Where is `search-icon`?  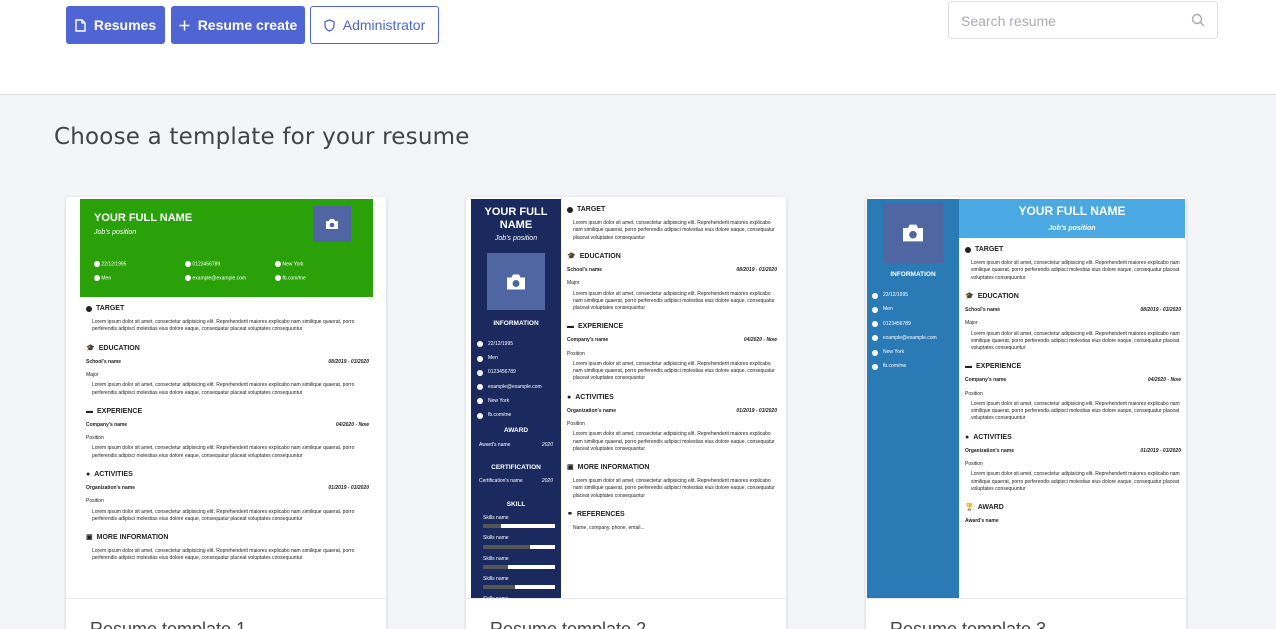
search-icon is located at coordinates (1198, 20).